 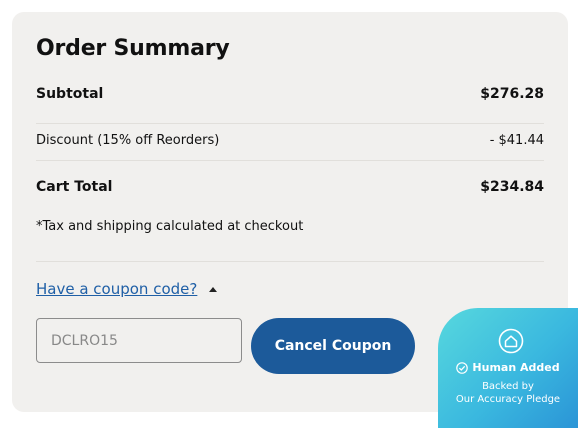 I want to click on badge-title: Human Added, so click(x=508, y=367).